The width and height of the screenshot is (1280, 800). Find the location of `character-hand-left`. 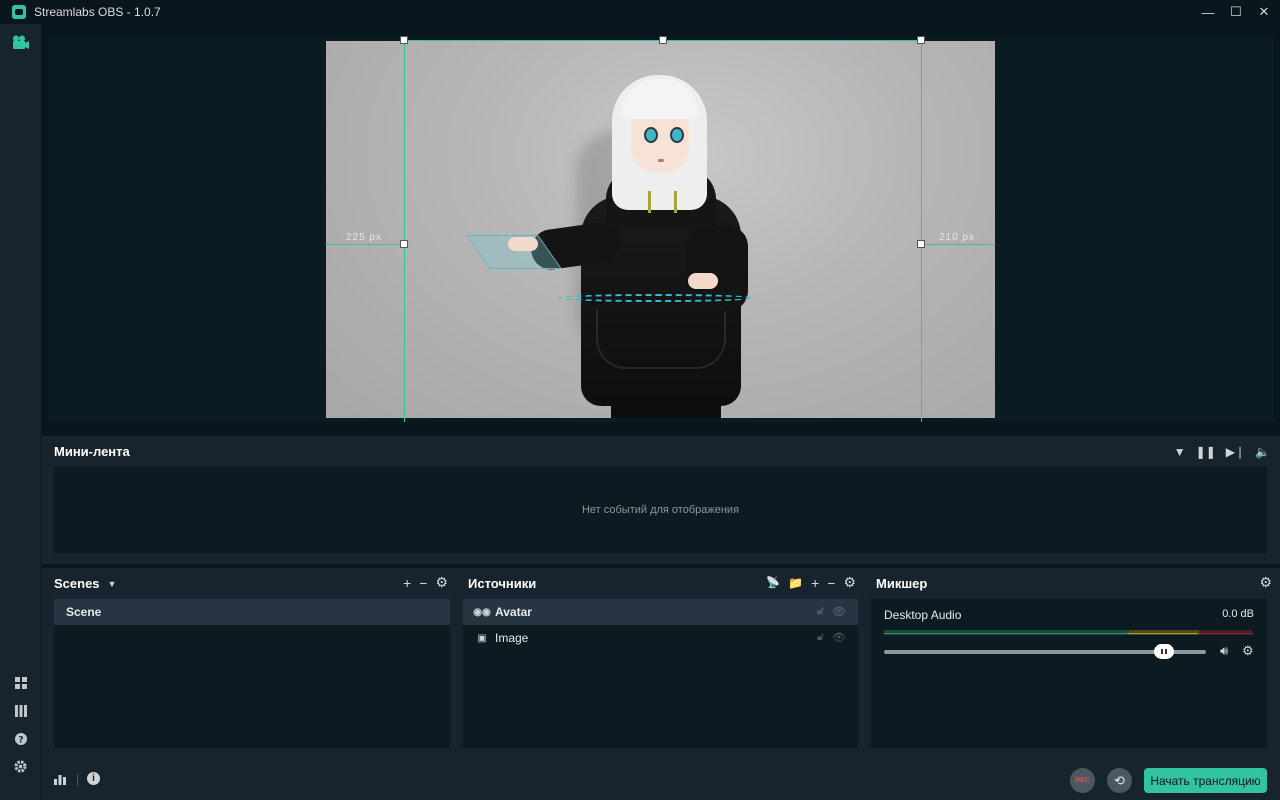

character-hand-left is located at coordinates (523, 244).